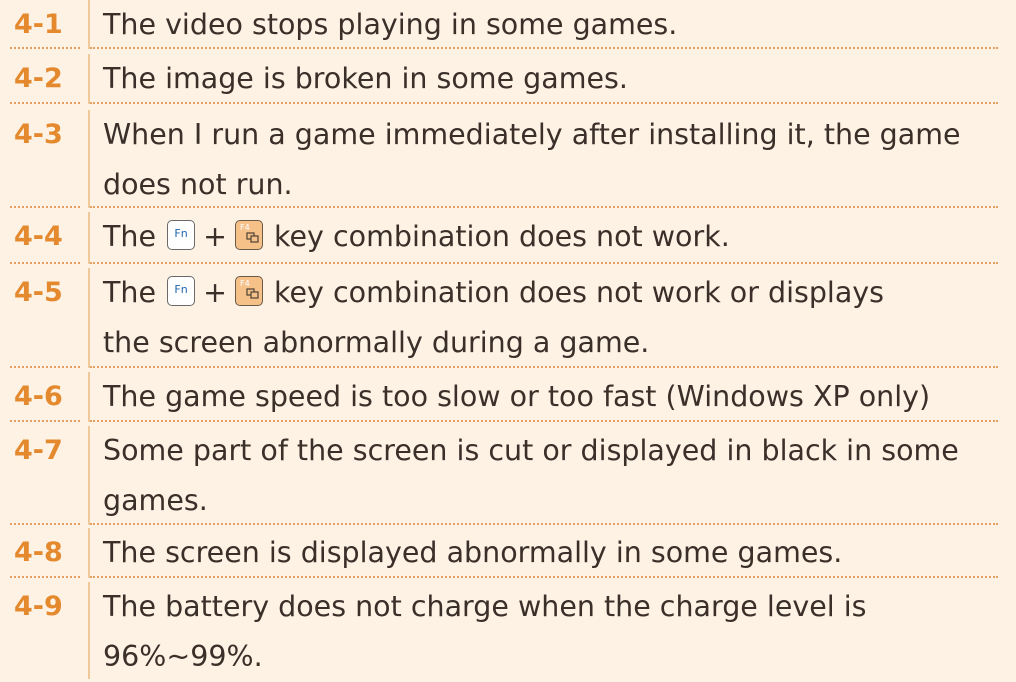  What do you see at coordinates (390, 24) in the screenshot?
I see `faq-question-line: The video stops playing in some games.` at bounding box center [390, 24].